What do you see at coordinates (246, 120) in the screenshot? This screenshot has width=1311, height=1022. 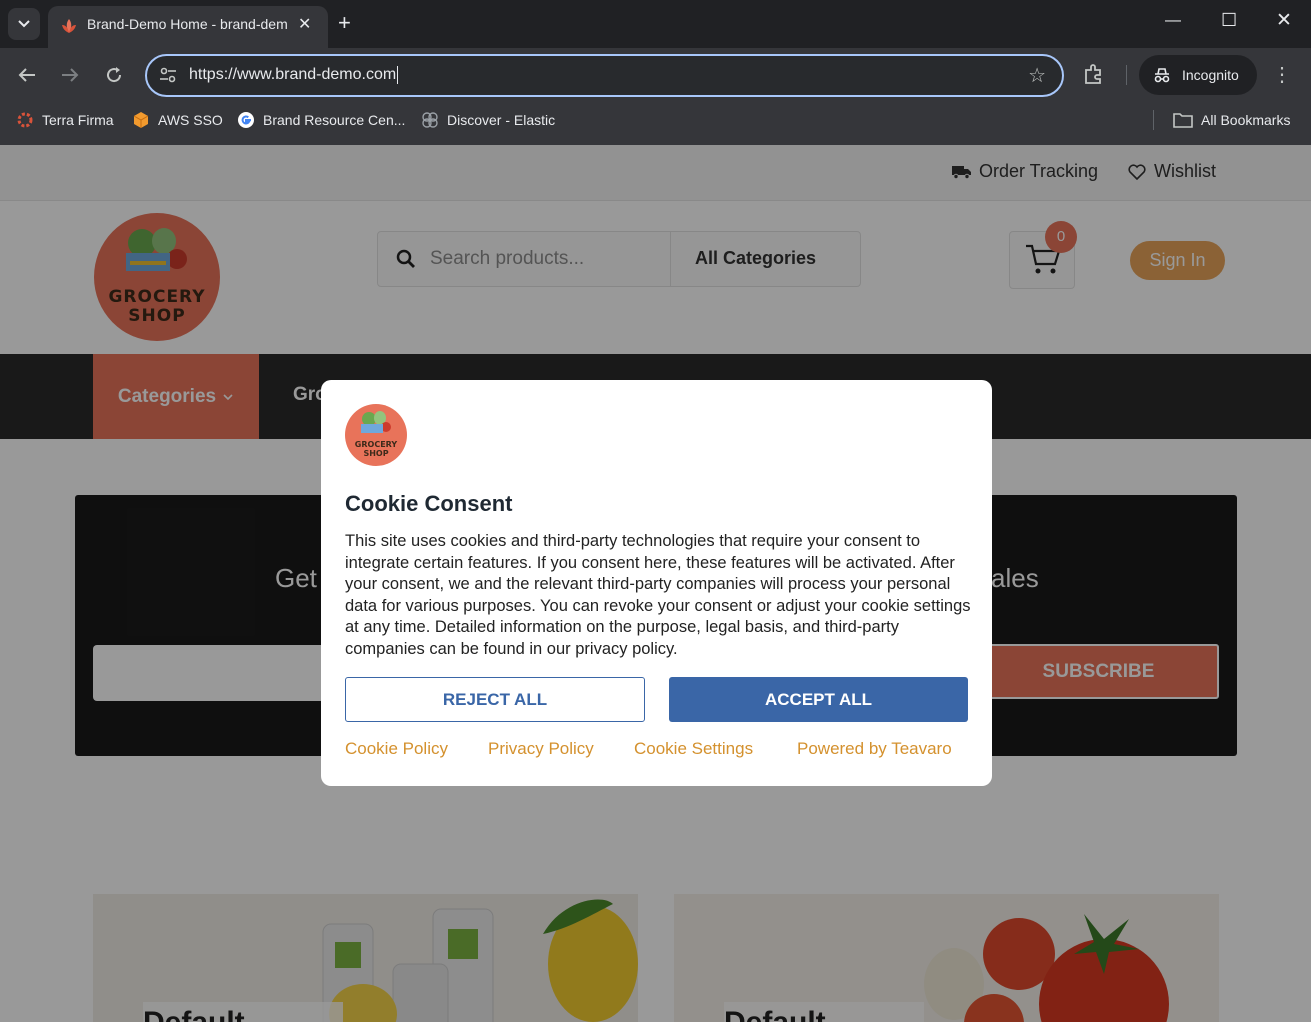 I see `google-icon` at bounding box center [246, 120].